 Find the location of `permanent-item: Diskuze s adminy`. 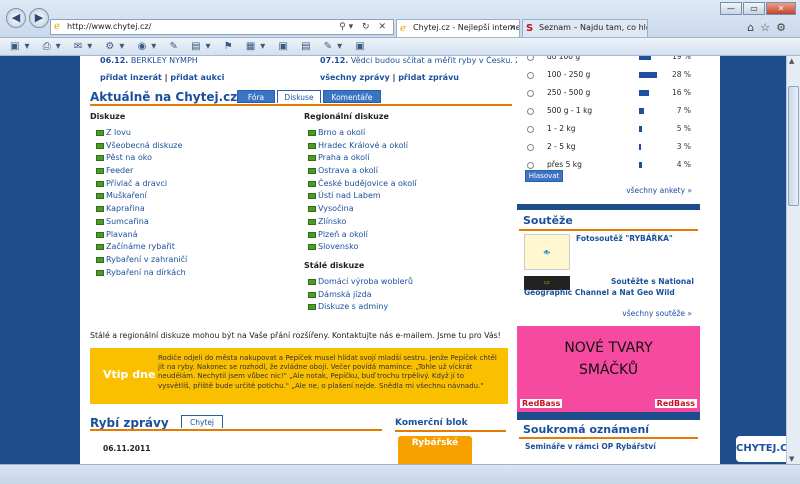

permanent-item: Diskuze s adminy is located at coordinates (360, 307).